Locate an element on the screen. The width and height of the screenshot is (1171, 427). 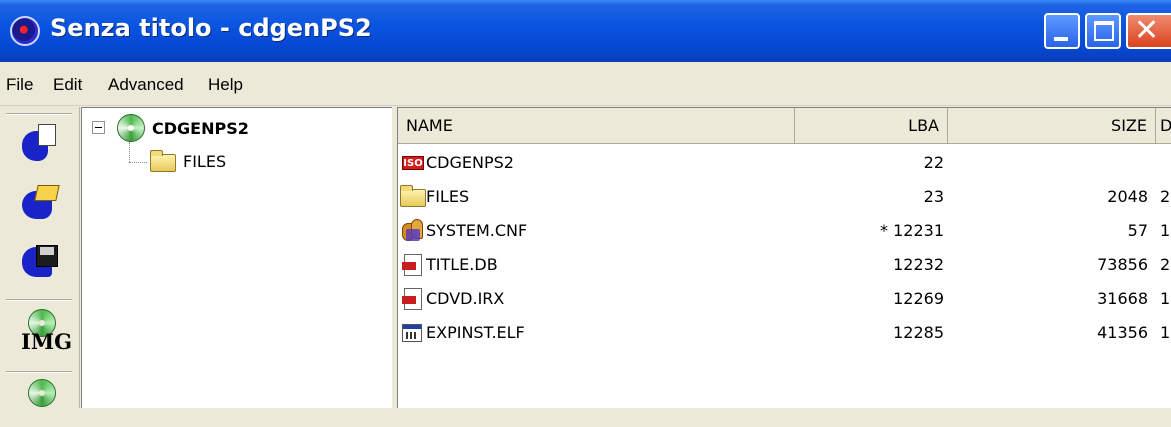
row-d is located at coordinates (1165, 163).